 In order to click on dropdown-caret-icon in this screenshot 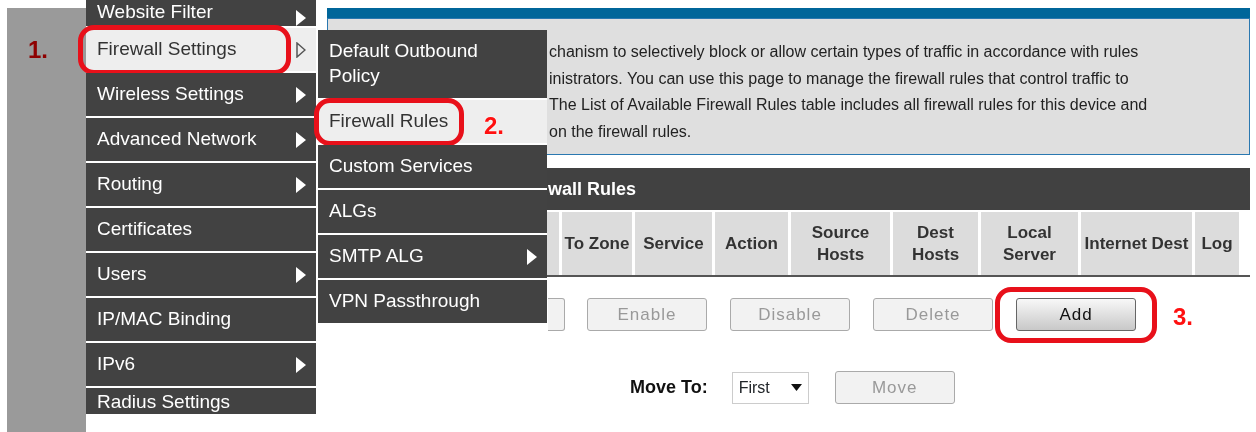, I will do `click(796, 387)`.